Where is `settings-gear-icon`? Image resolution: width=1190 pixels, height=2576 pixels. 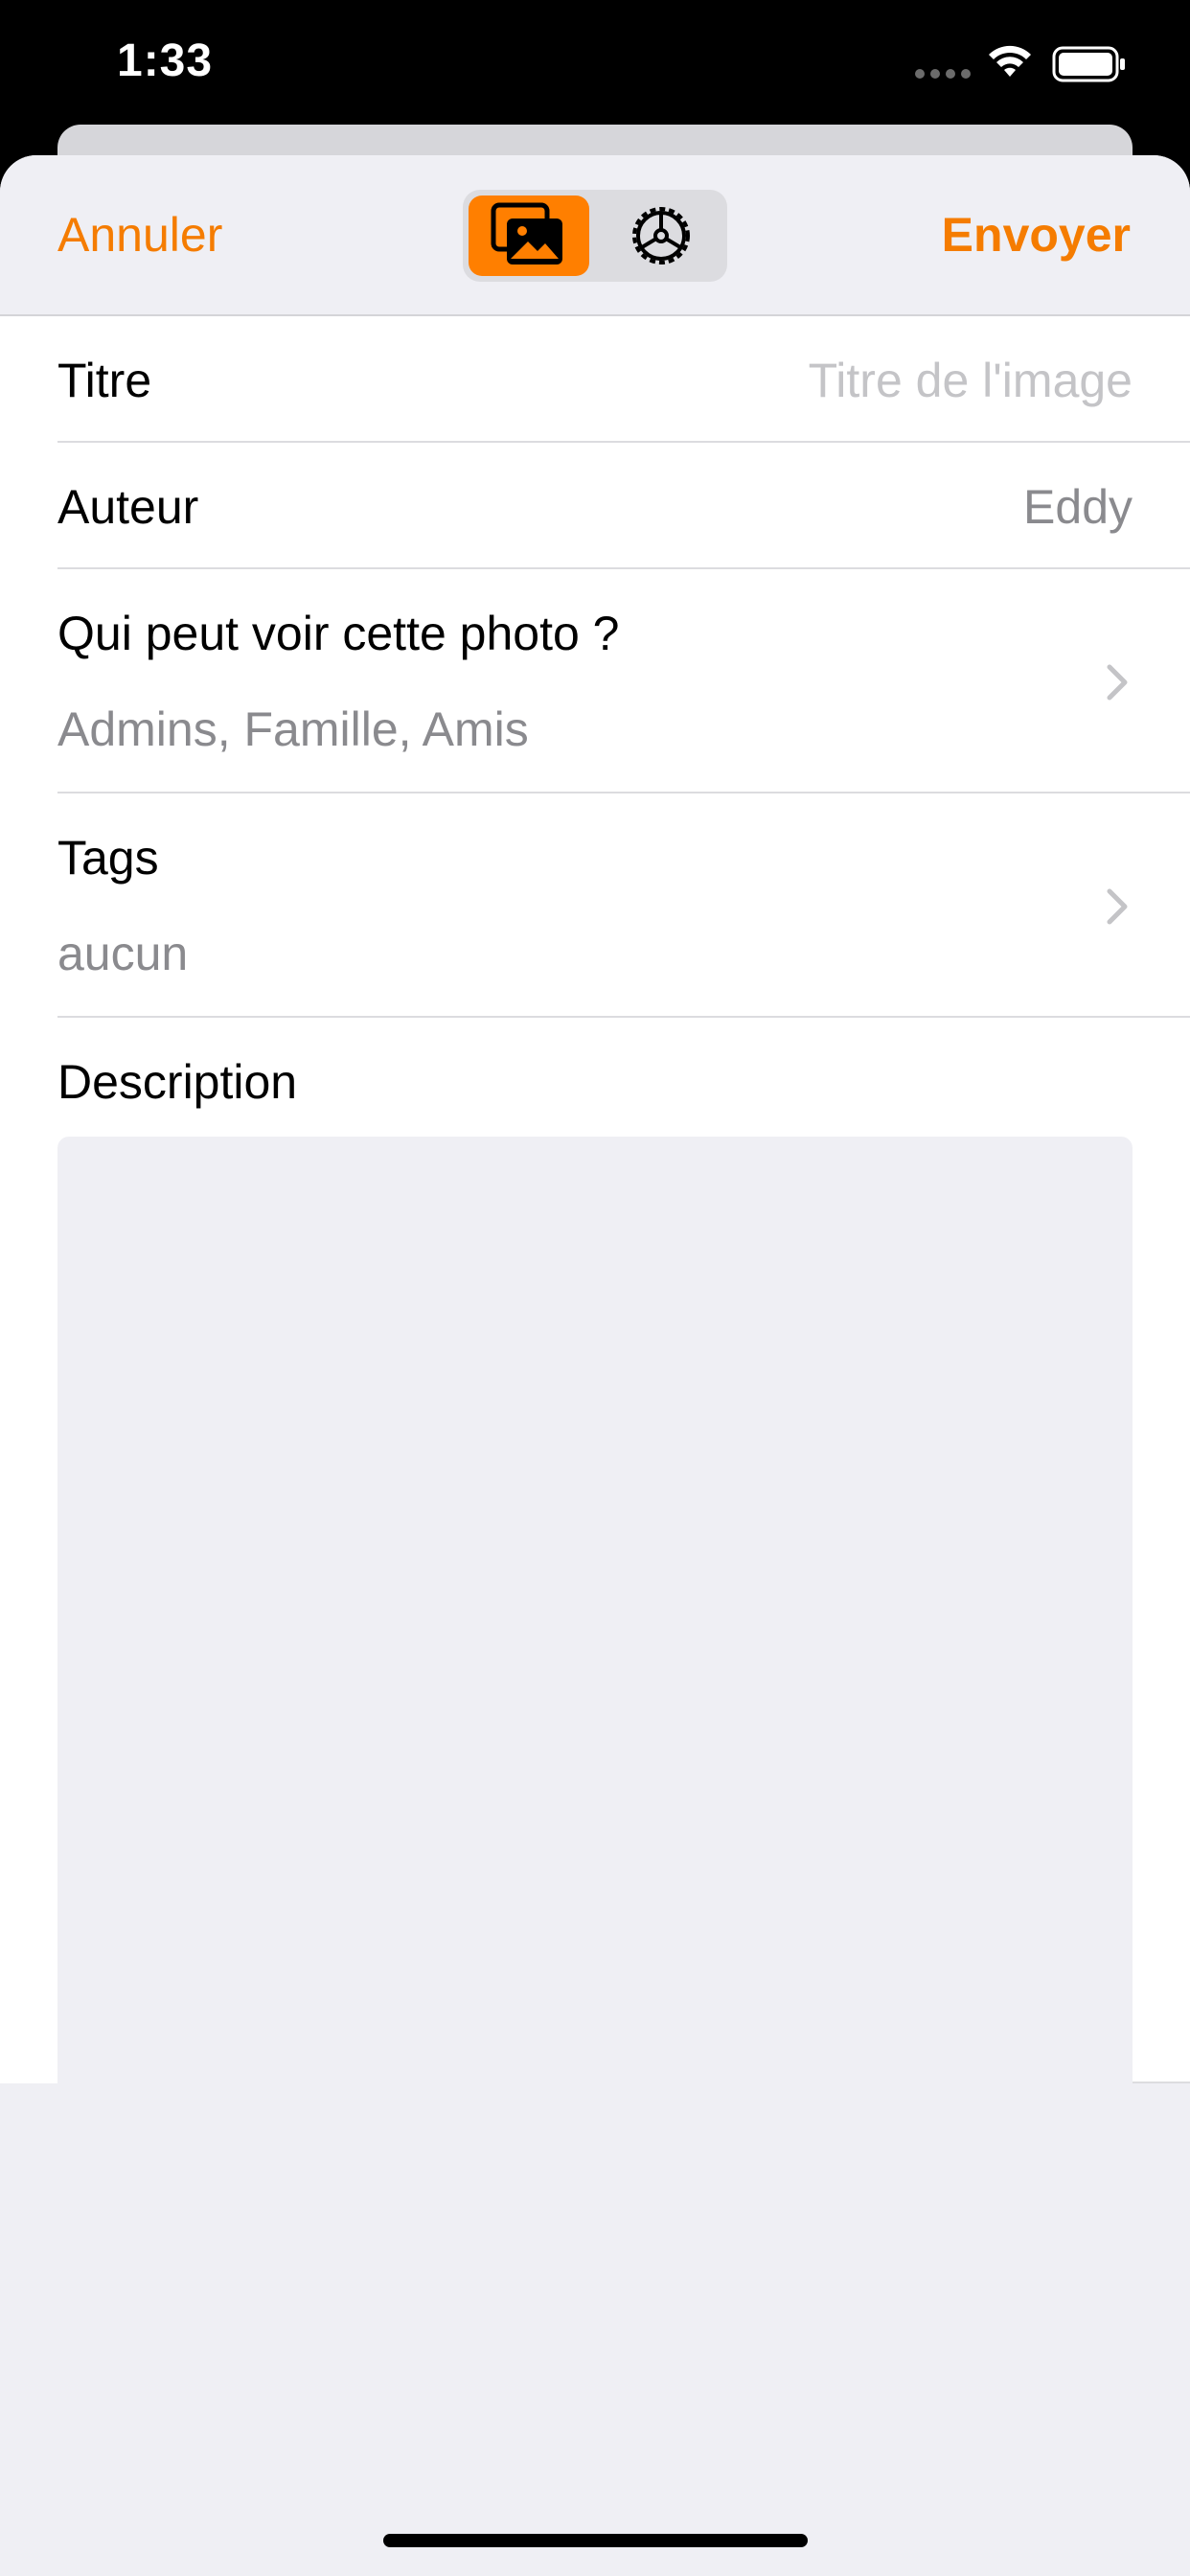 settings-gear-icon is located at coordinates (661, 235).